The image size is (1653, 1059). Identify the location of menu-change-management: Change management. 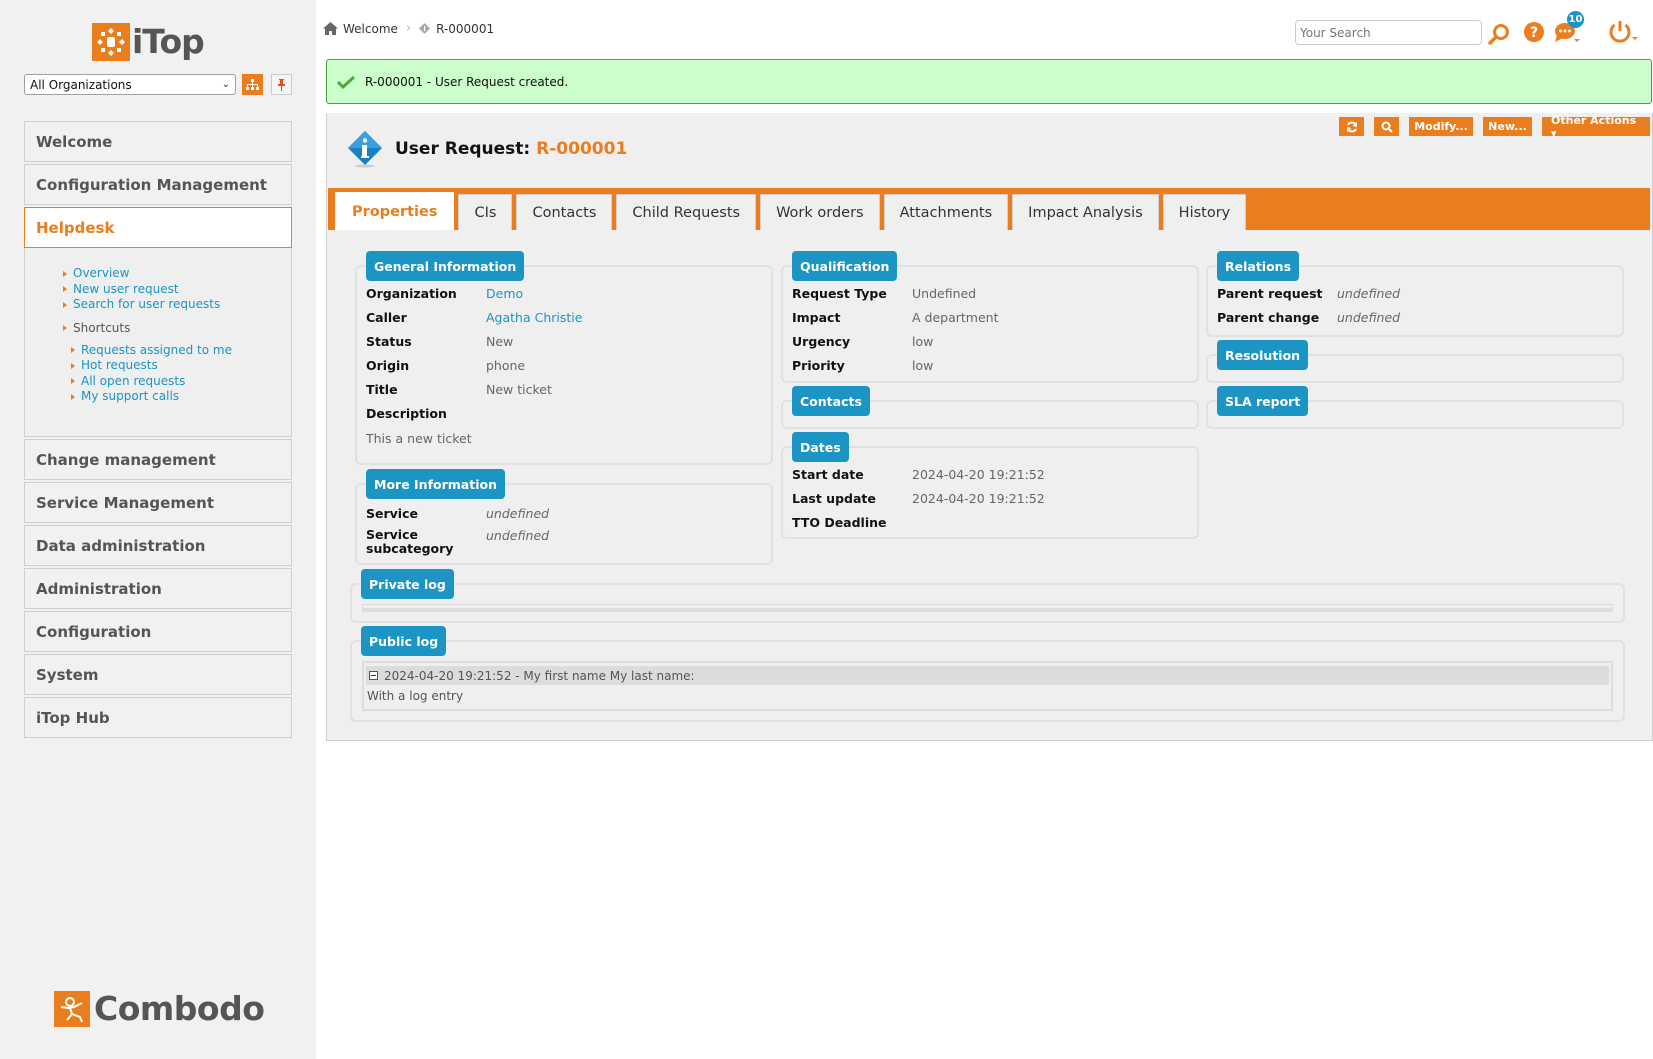
(158, 459).